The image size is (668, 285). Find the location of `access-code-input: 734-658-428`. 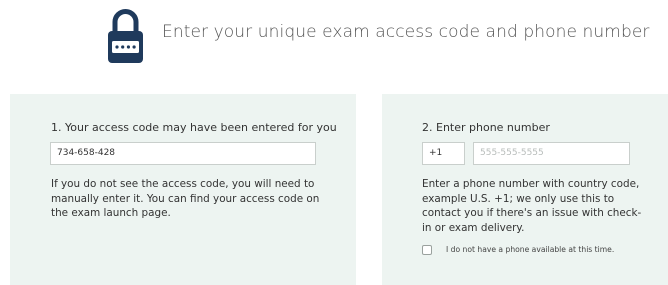

access-code-input: 734-658-428 is located at coordinates (183, 153).